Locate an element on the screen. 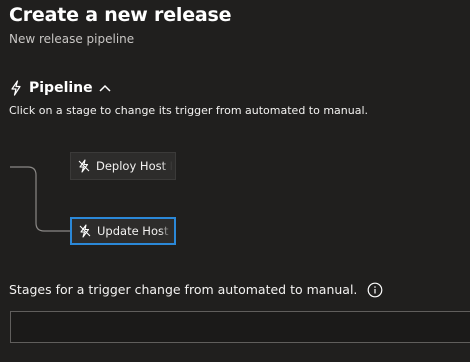 This screenshot has width=470, height=362. info-icon is located at coordinates (375, 290).